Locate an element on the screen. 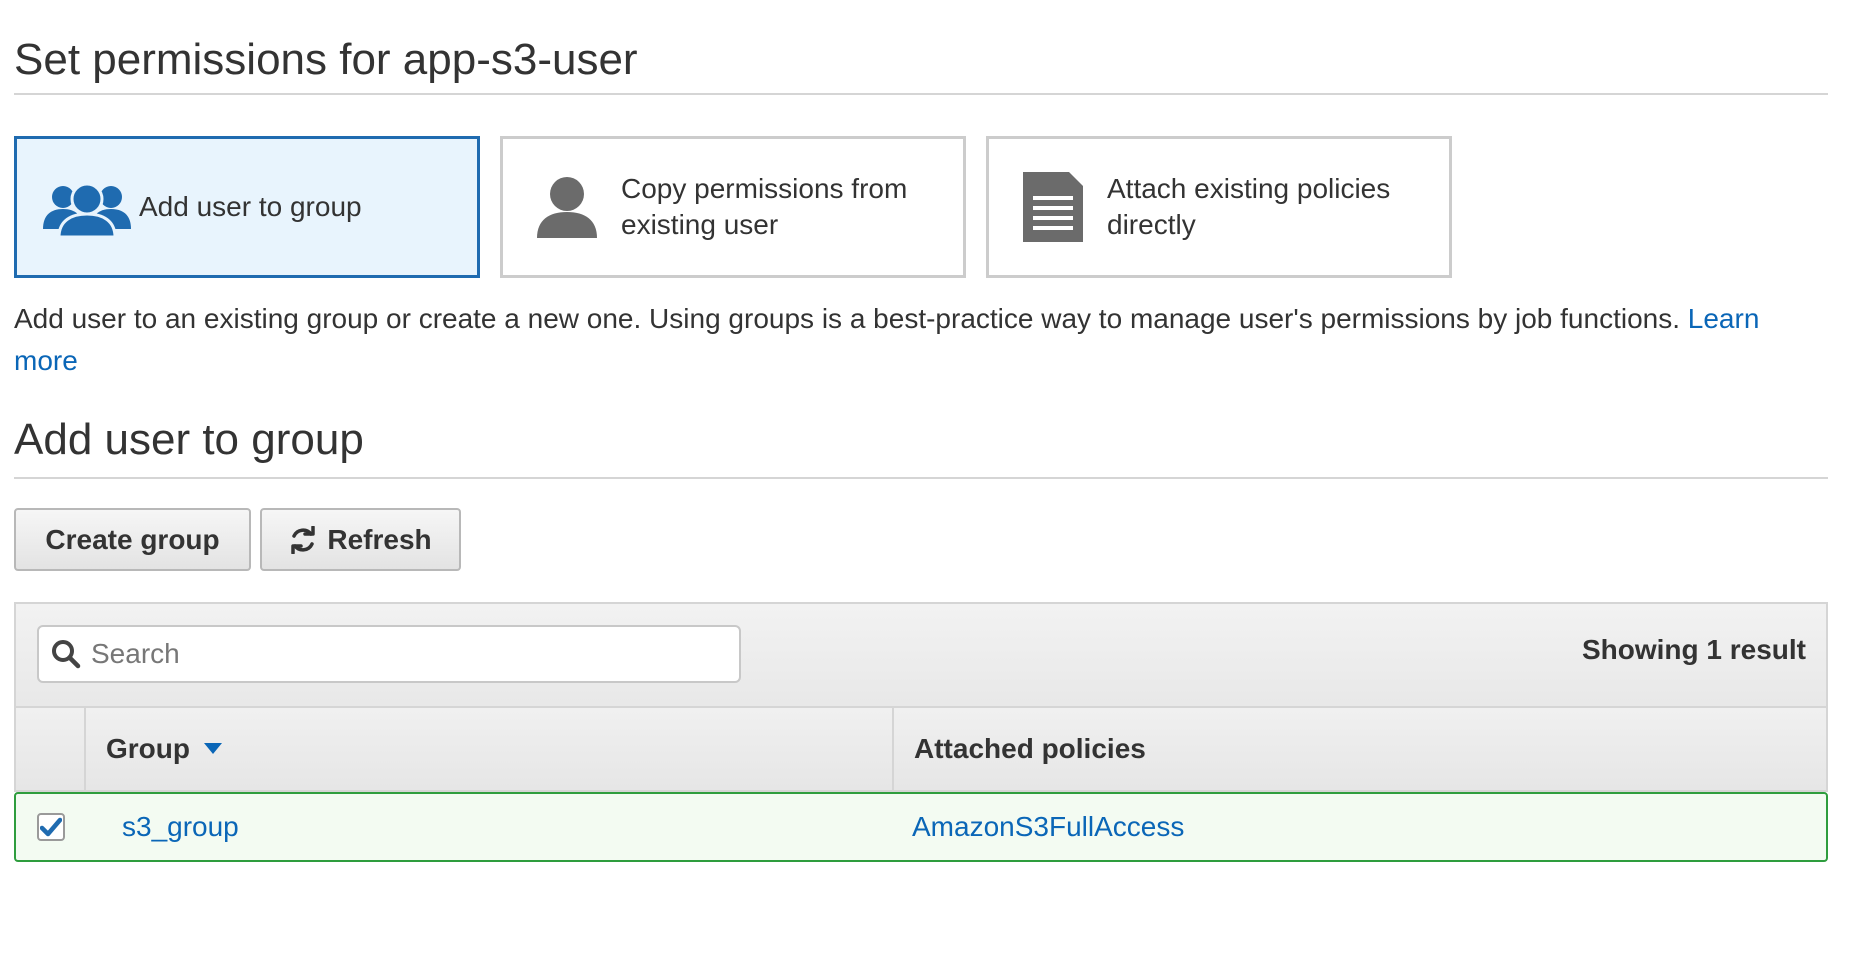 Image resolution: width=1854 pixels, height=954 pixels. section-divider is located at coordinates (921, 478).